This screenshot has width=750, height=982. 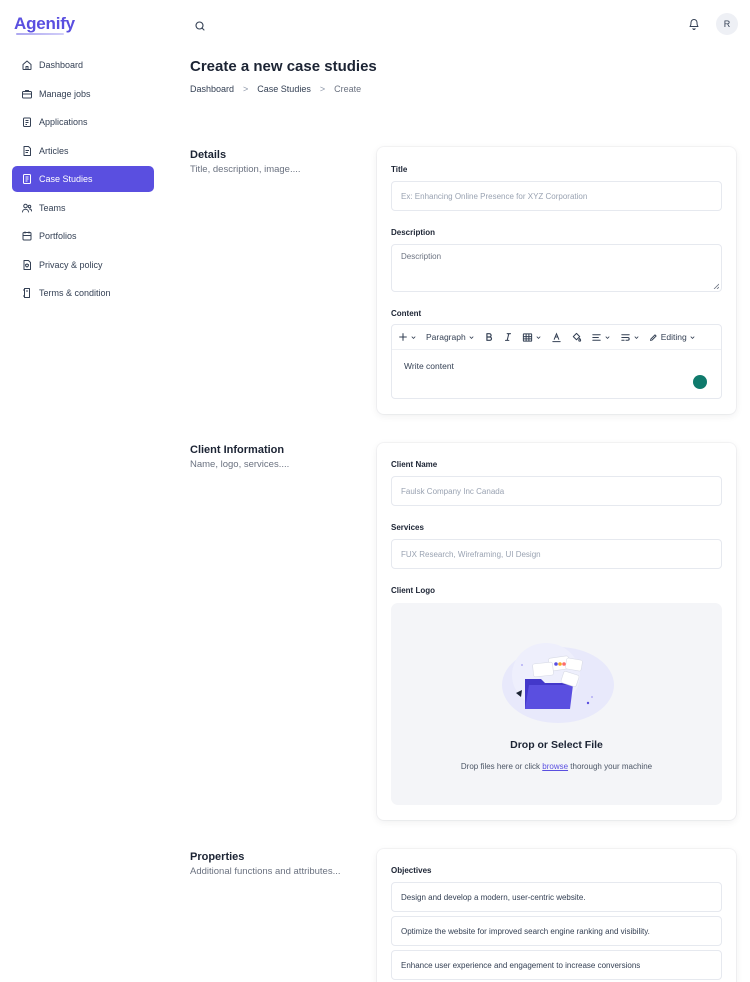 I want to click on sidebar-item-manage-jobs: Manage jobs, so click(x=83, y=94).